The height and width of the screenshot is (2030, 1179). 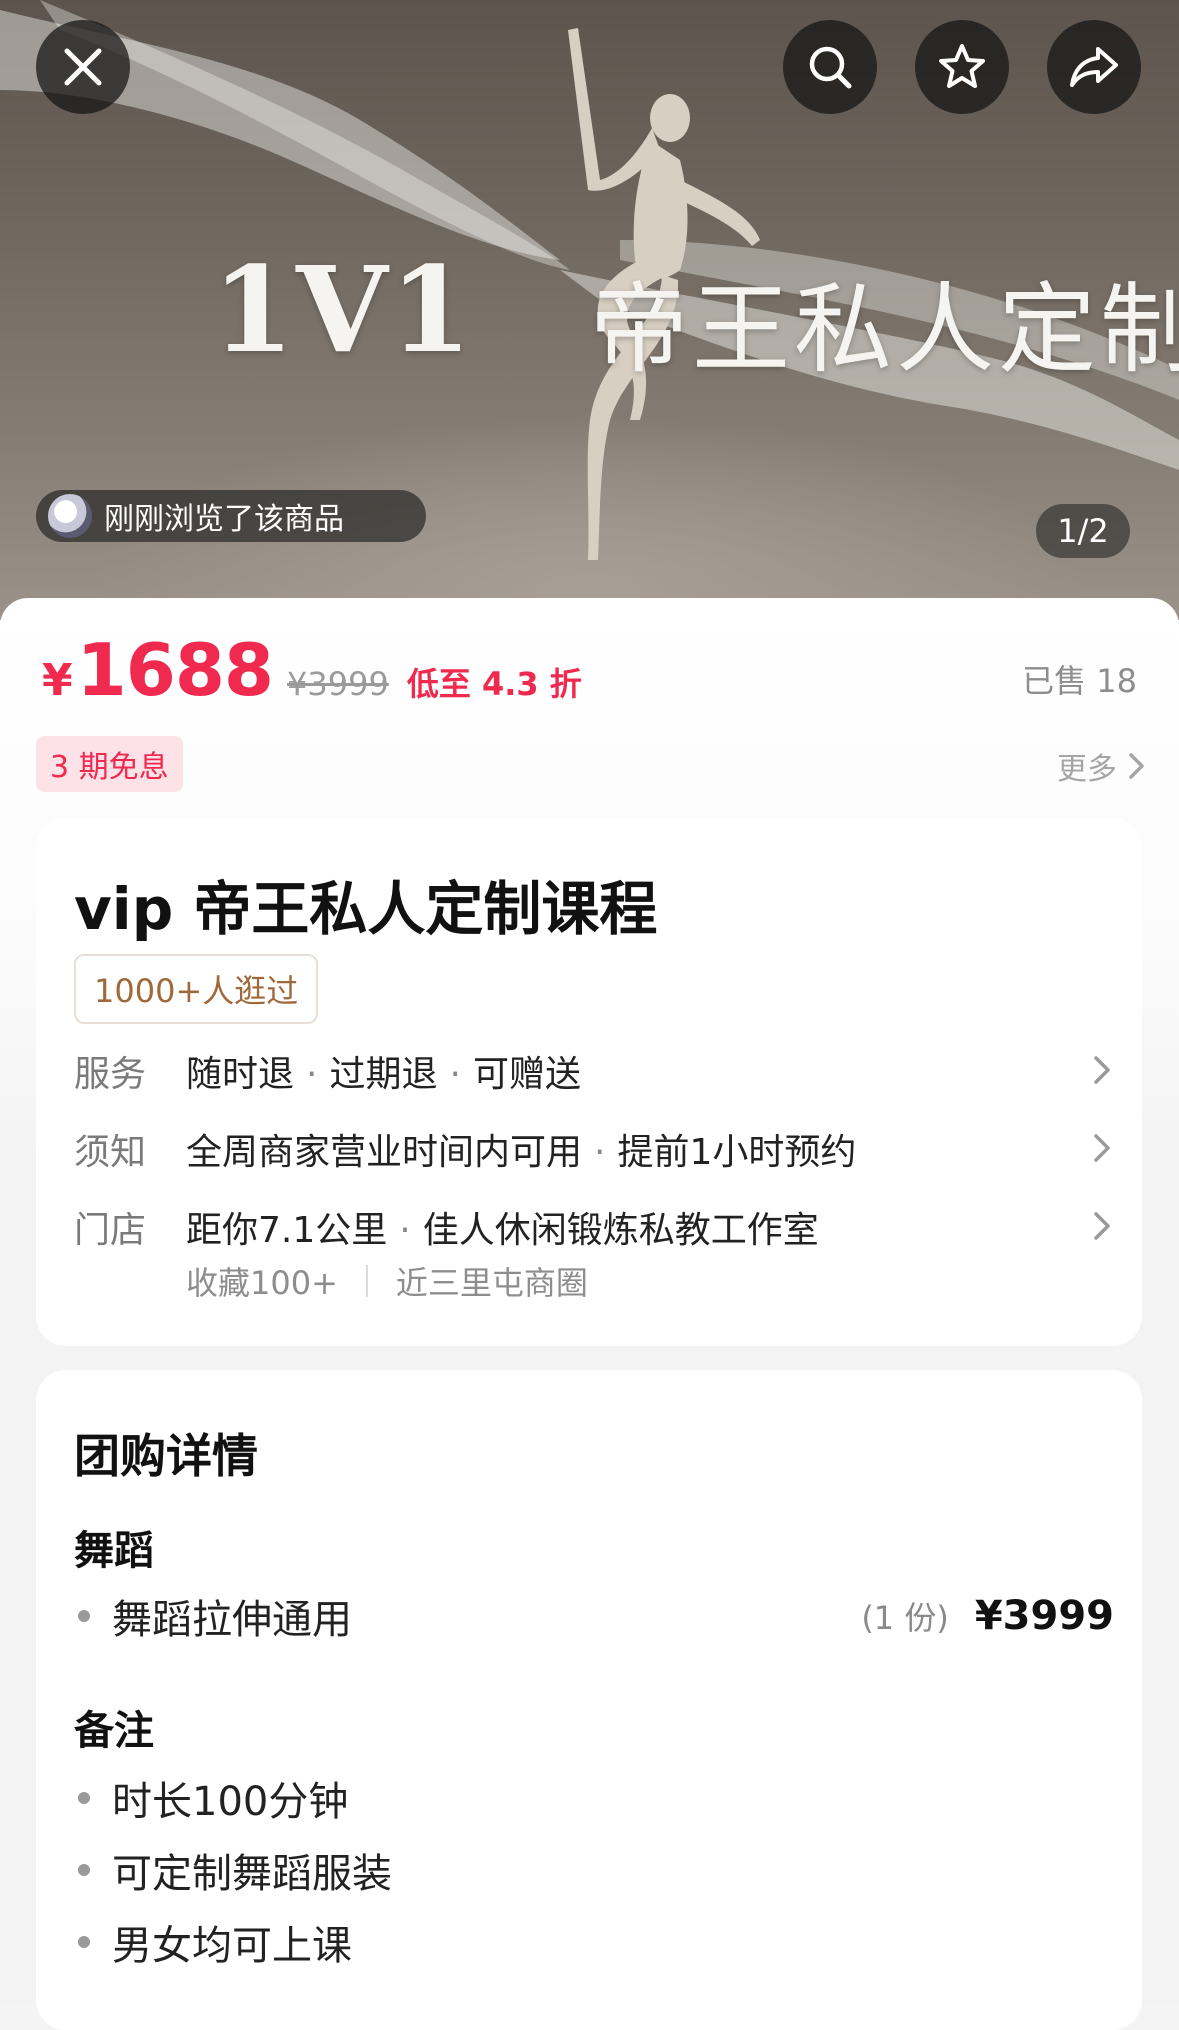 I want to click on notice-item: 提前1小时预约, so click(x=737, y=1152).